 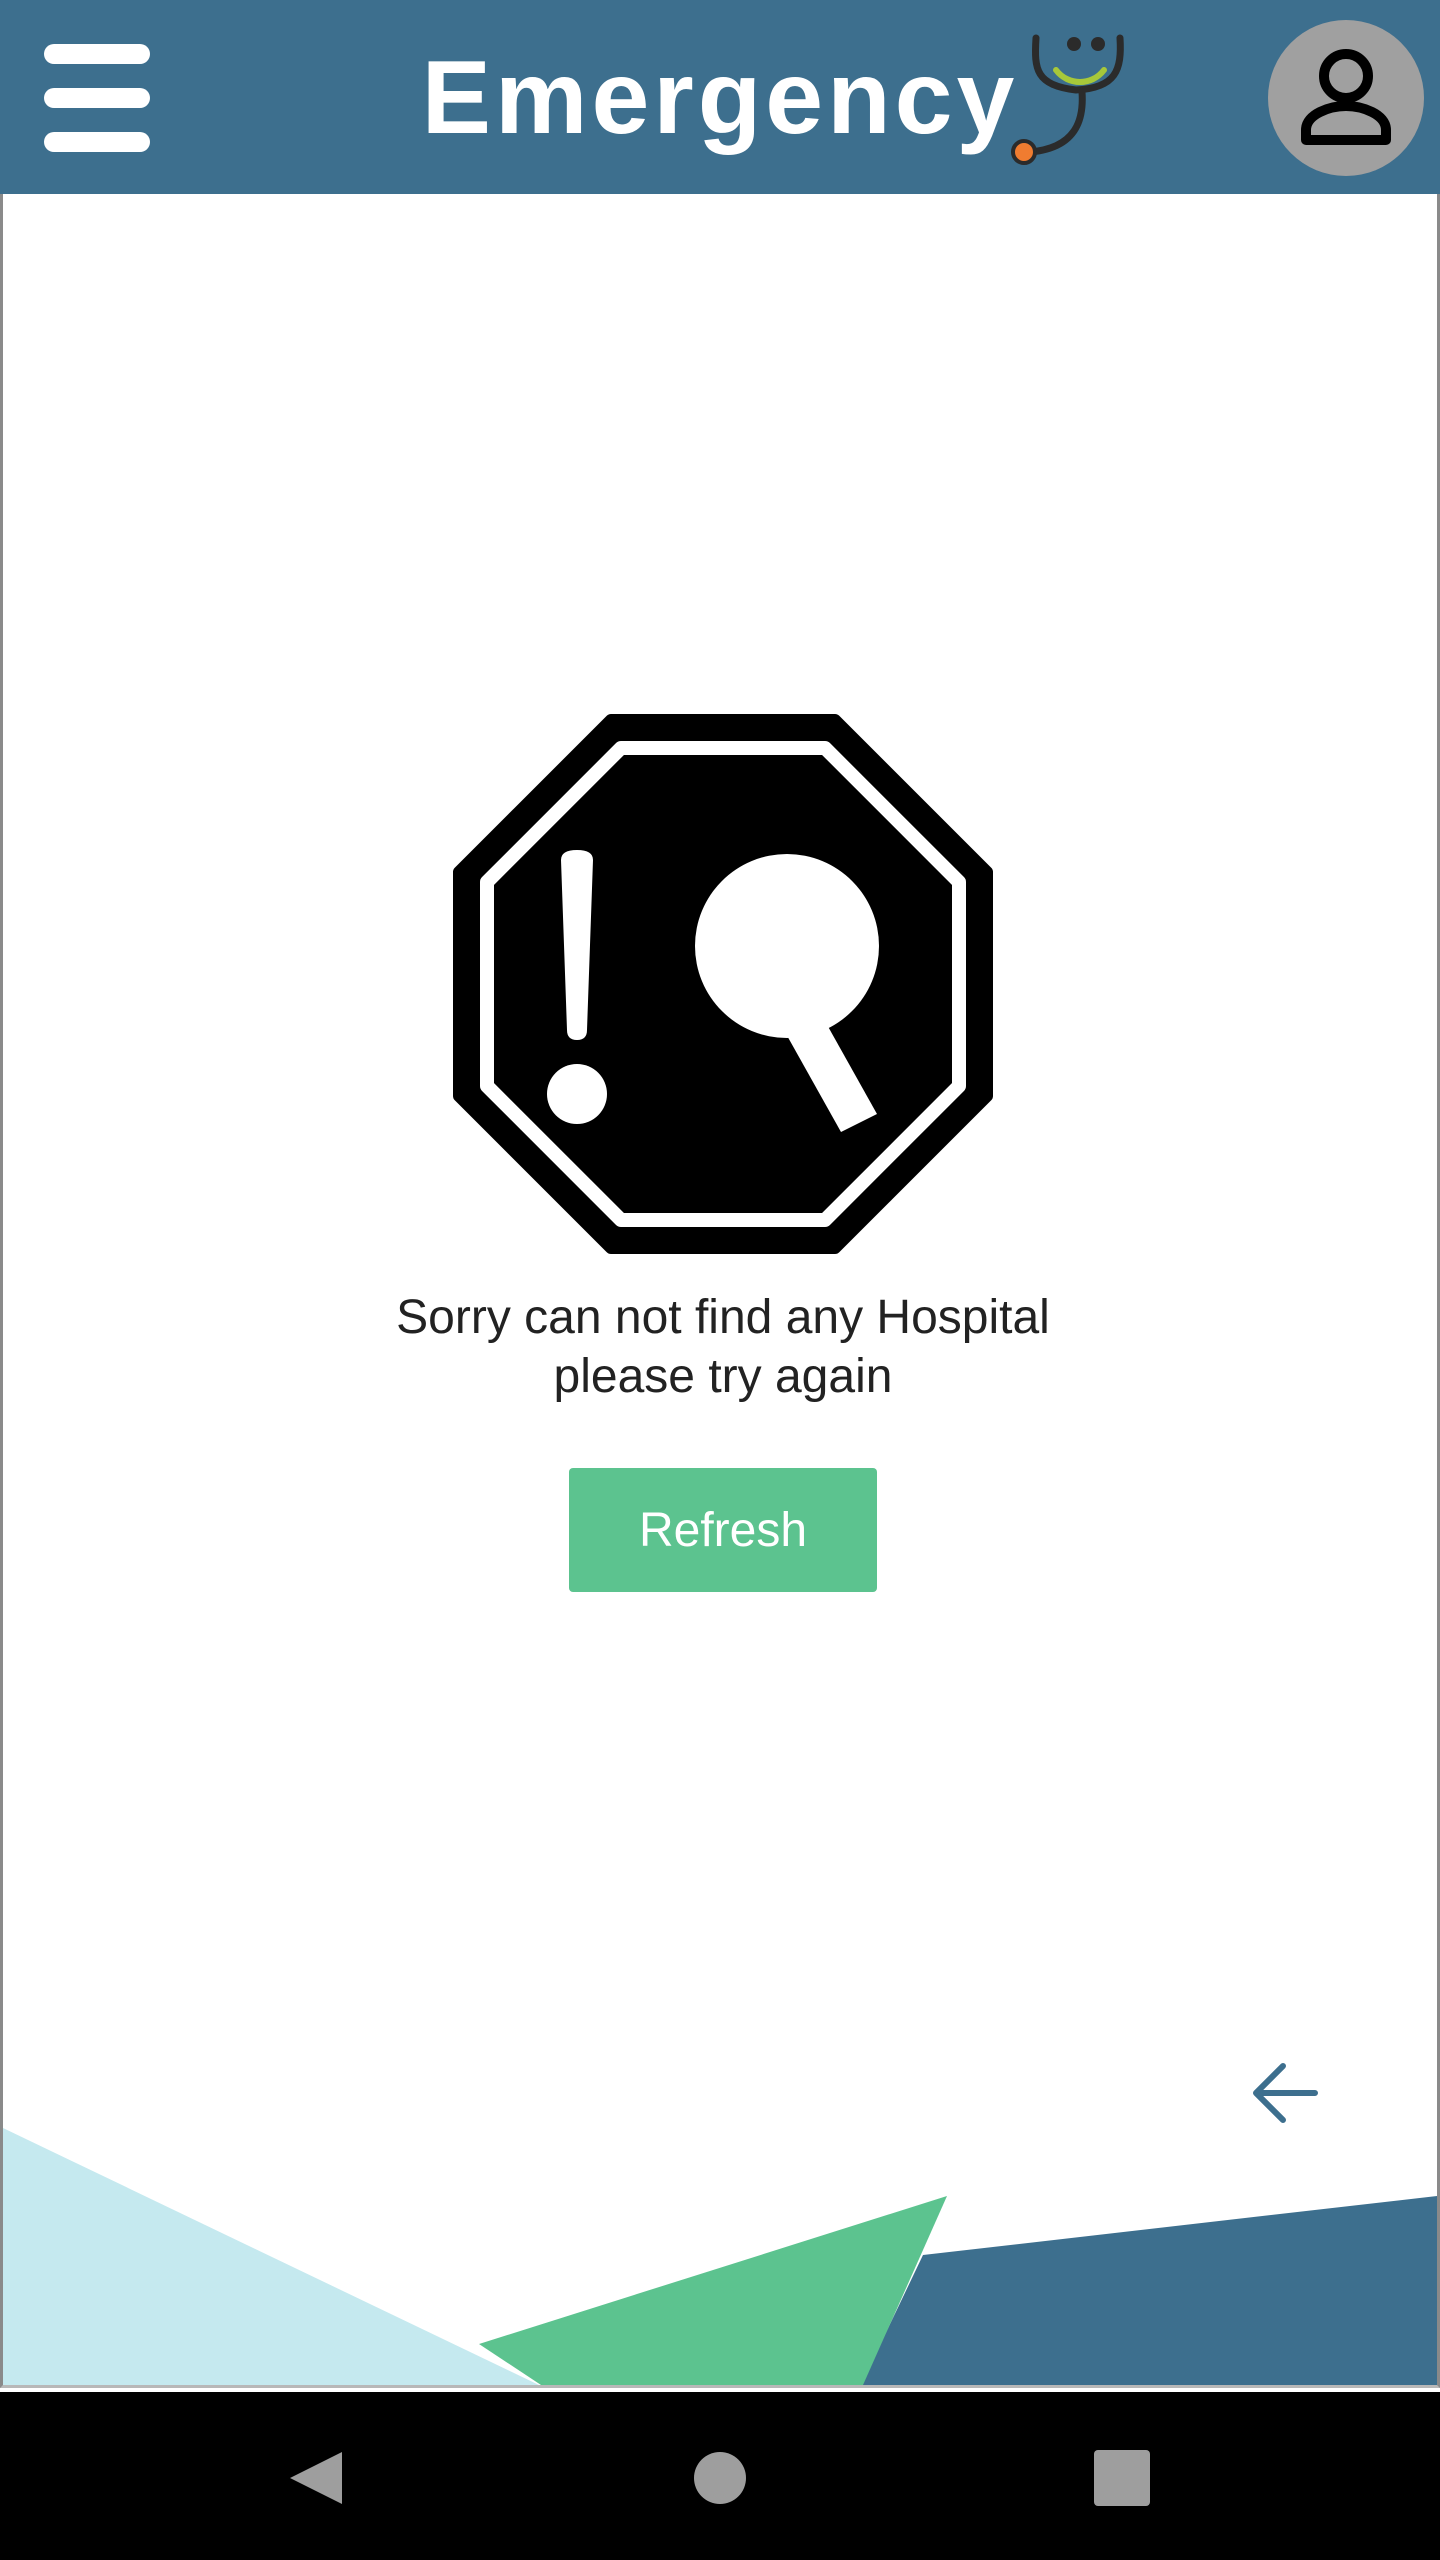 What do you see at coordinates (97, 54) in the screenshot?
I see `menu-icon` at bounding box center [97, 54].